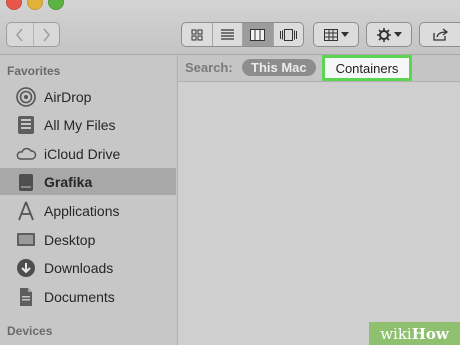  I want to click on sidebar-section-favorites: Favorites, so click(34, 71).